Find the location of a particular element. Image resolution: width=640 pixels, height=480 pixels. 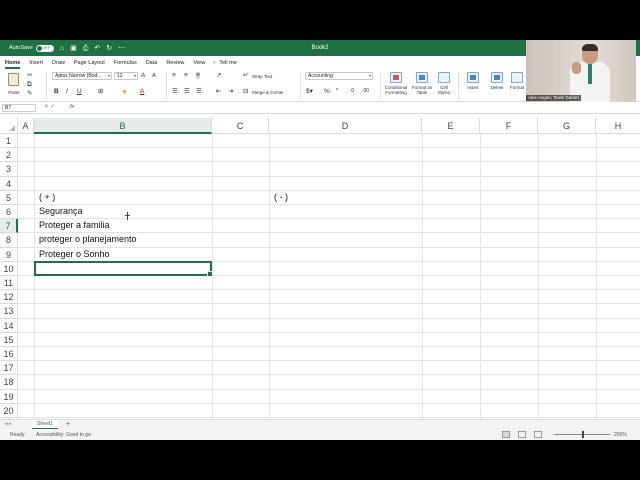

row-header-3: 3 is located at coordinates (9, 169).